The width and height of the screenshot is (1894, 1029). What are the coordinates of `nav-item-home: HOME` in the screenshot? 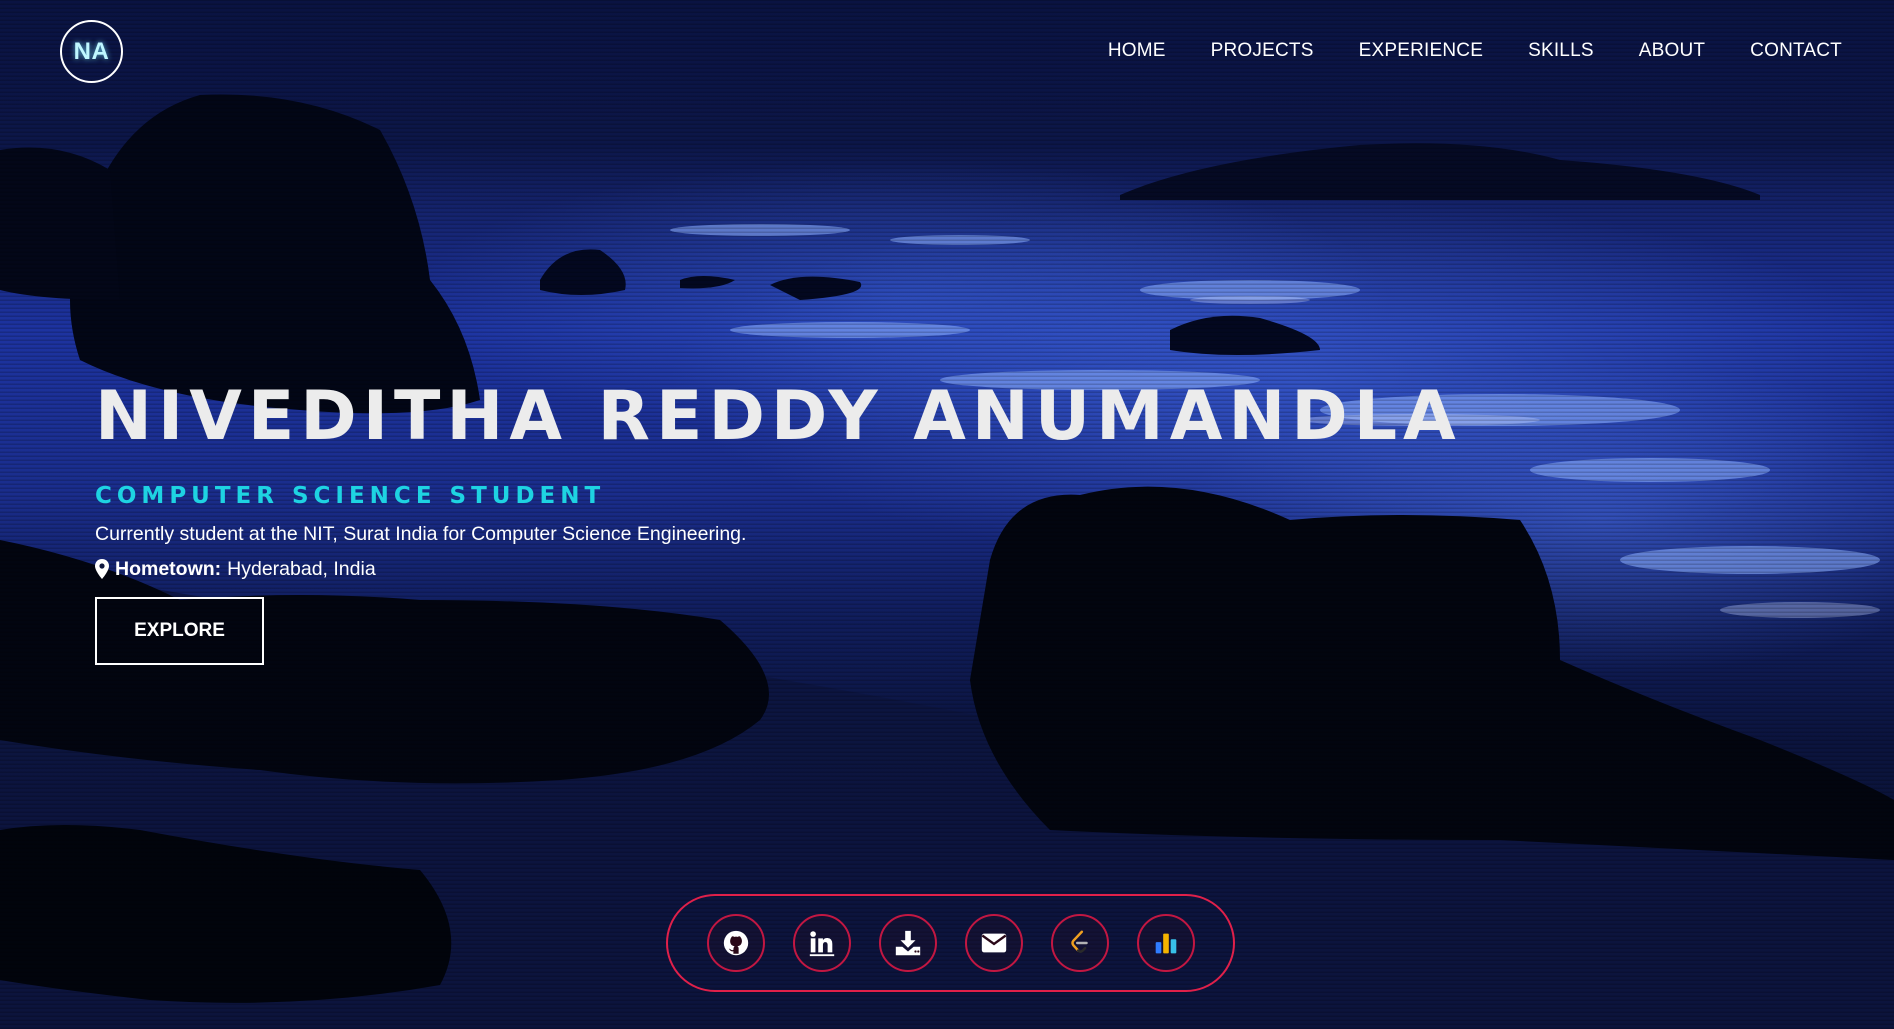 It's located at (1137, 51).